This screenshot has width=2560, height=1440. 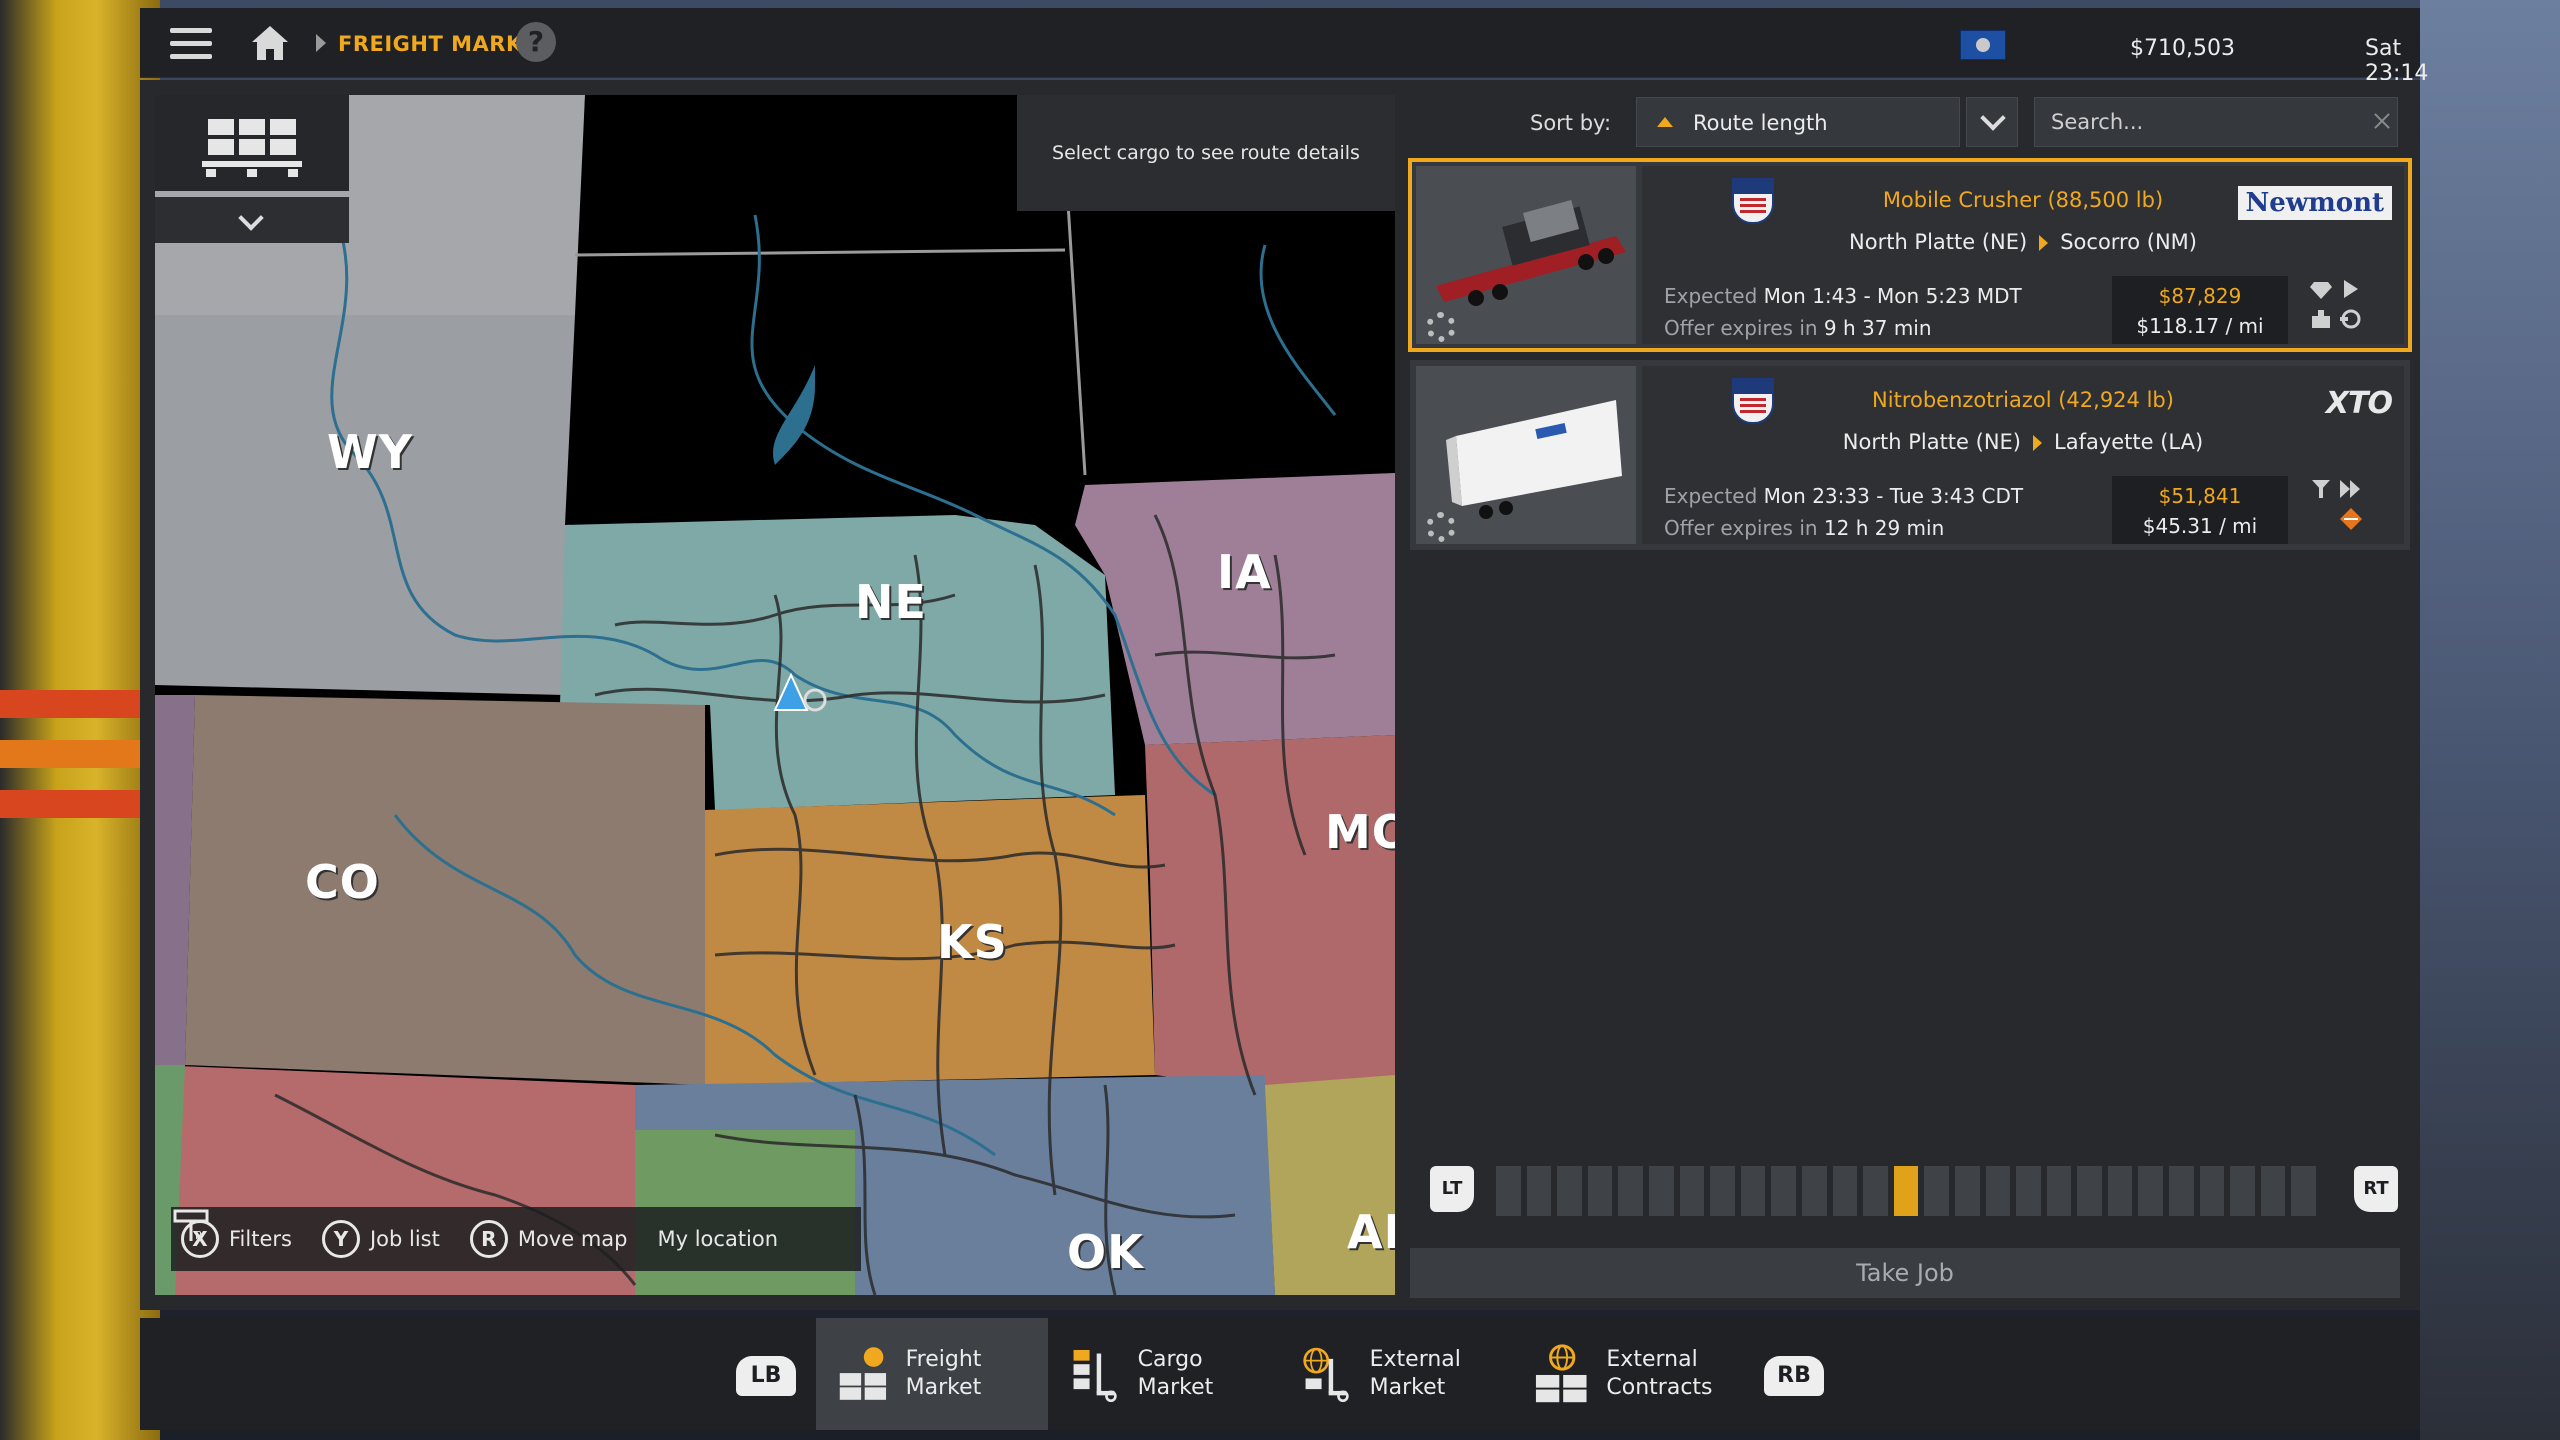 What do you see at coordinates (1371, 1232) in the screenshot?
I see `state-label: AI` at bounding box center [1371, 1232].